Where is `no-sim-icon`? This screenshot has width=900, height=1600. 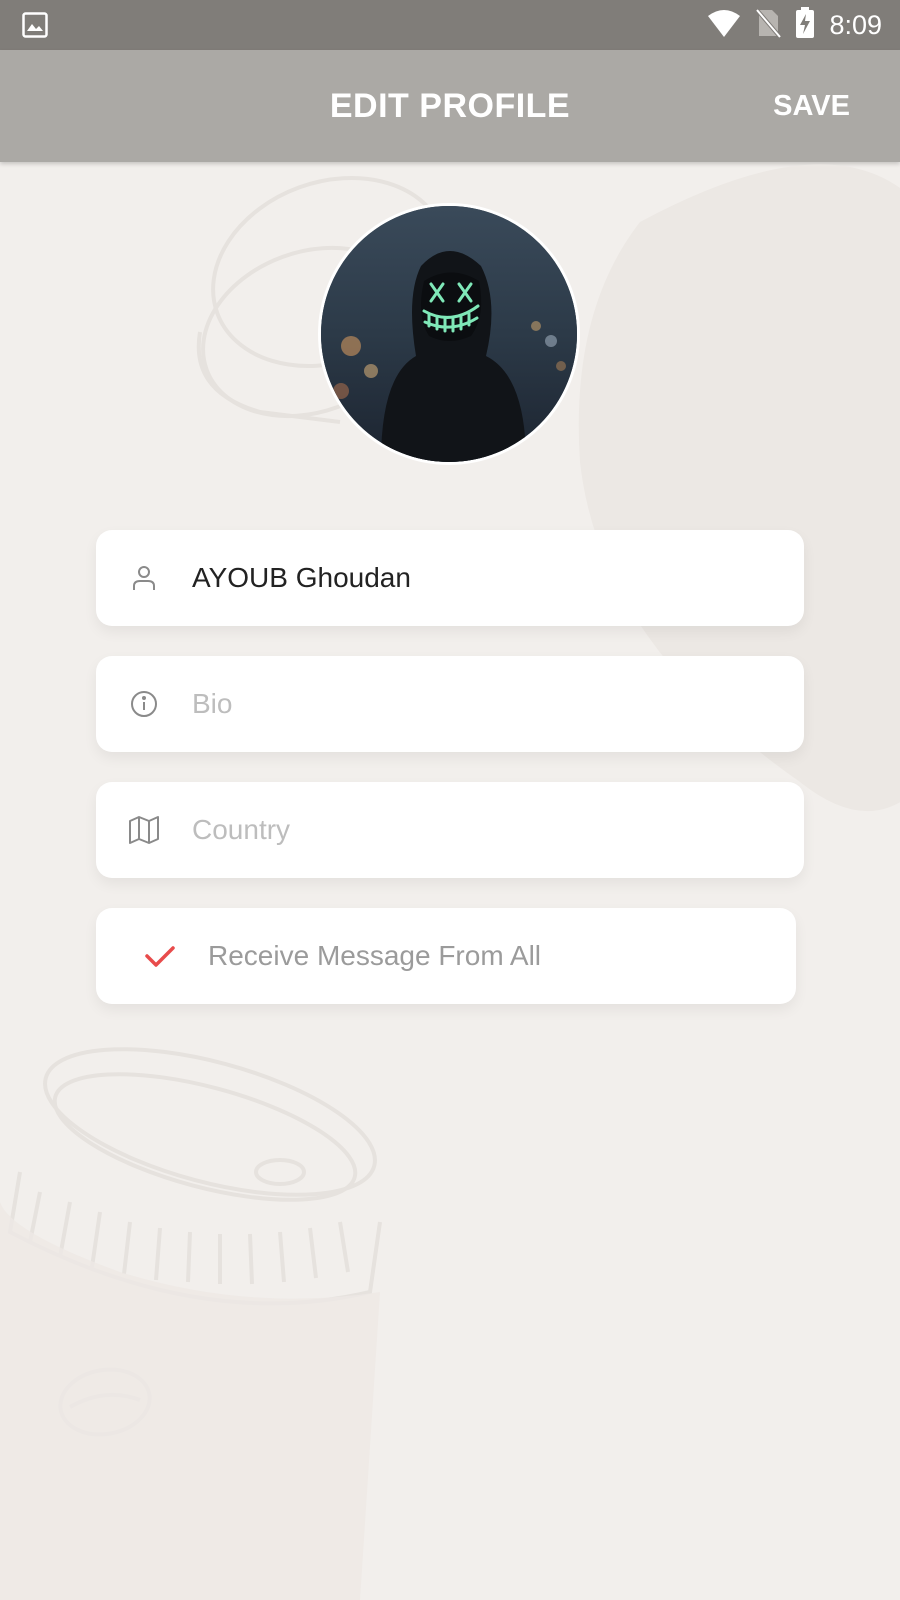 no-sim-icon is located at coordinates (768, 25).